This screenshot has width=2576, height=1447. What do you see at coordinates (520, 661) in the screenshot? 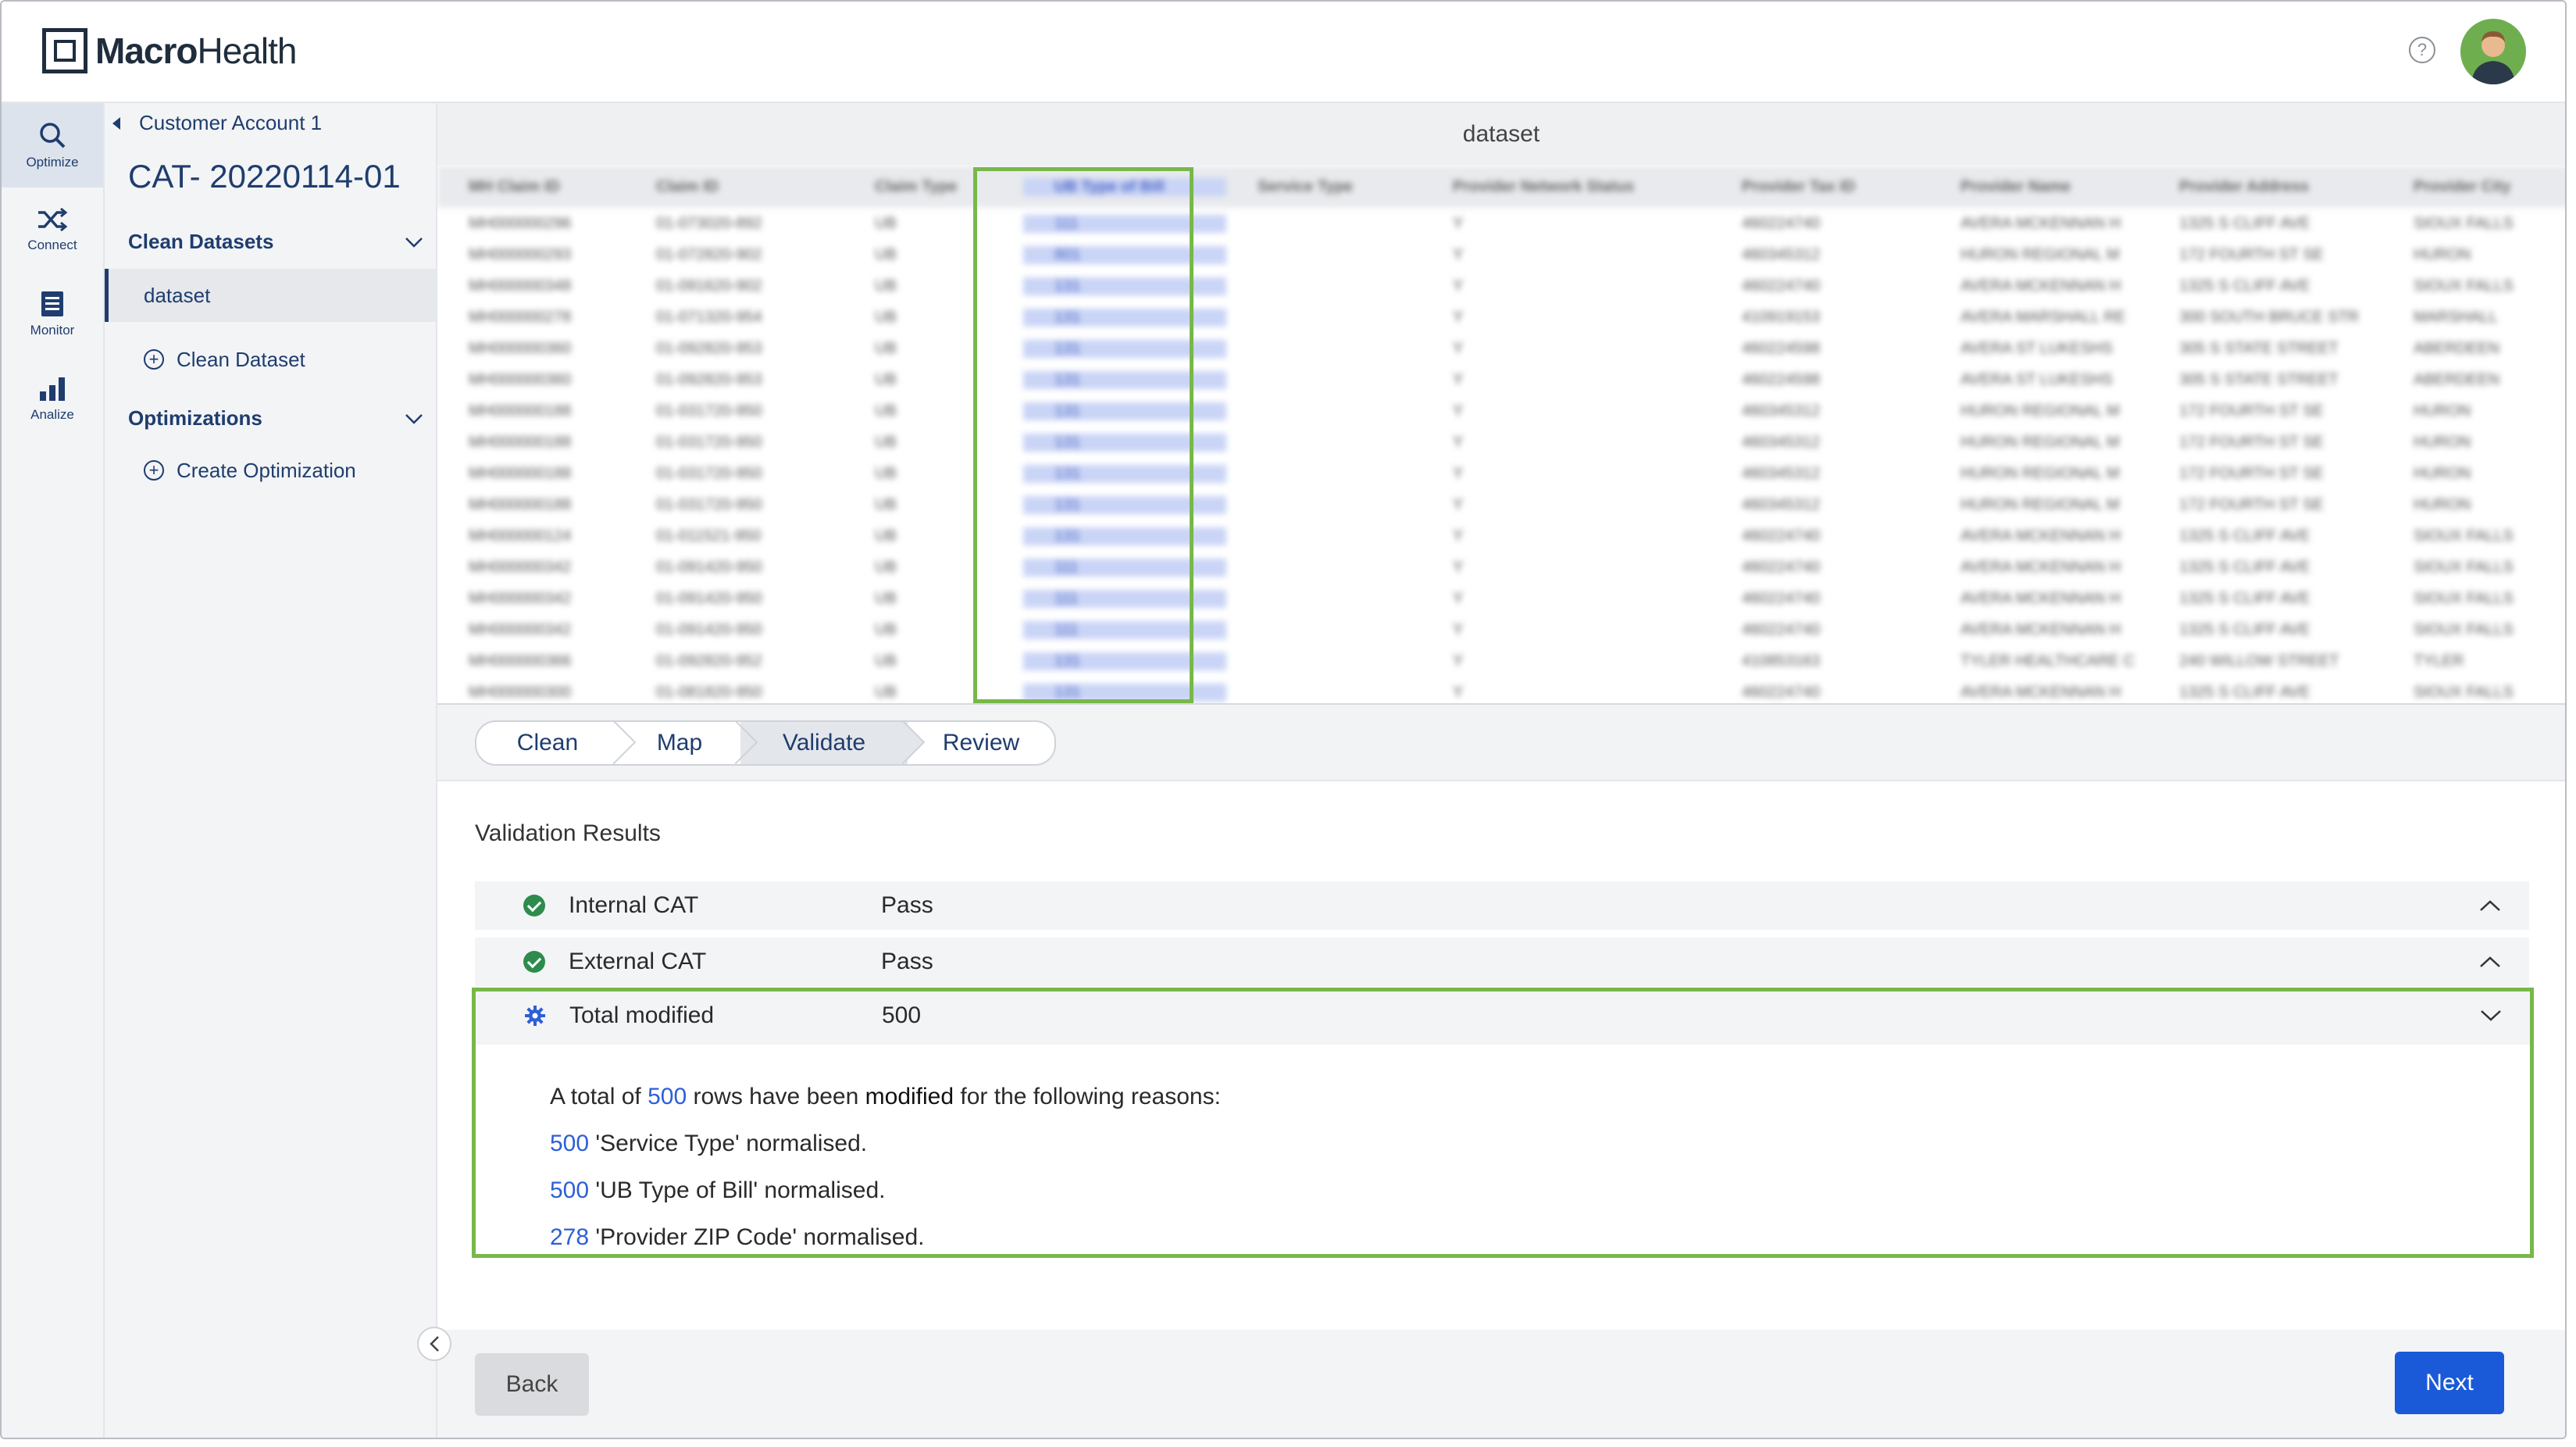
I see `table-cell: MH000000366` at bounding box center [520, 661].